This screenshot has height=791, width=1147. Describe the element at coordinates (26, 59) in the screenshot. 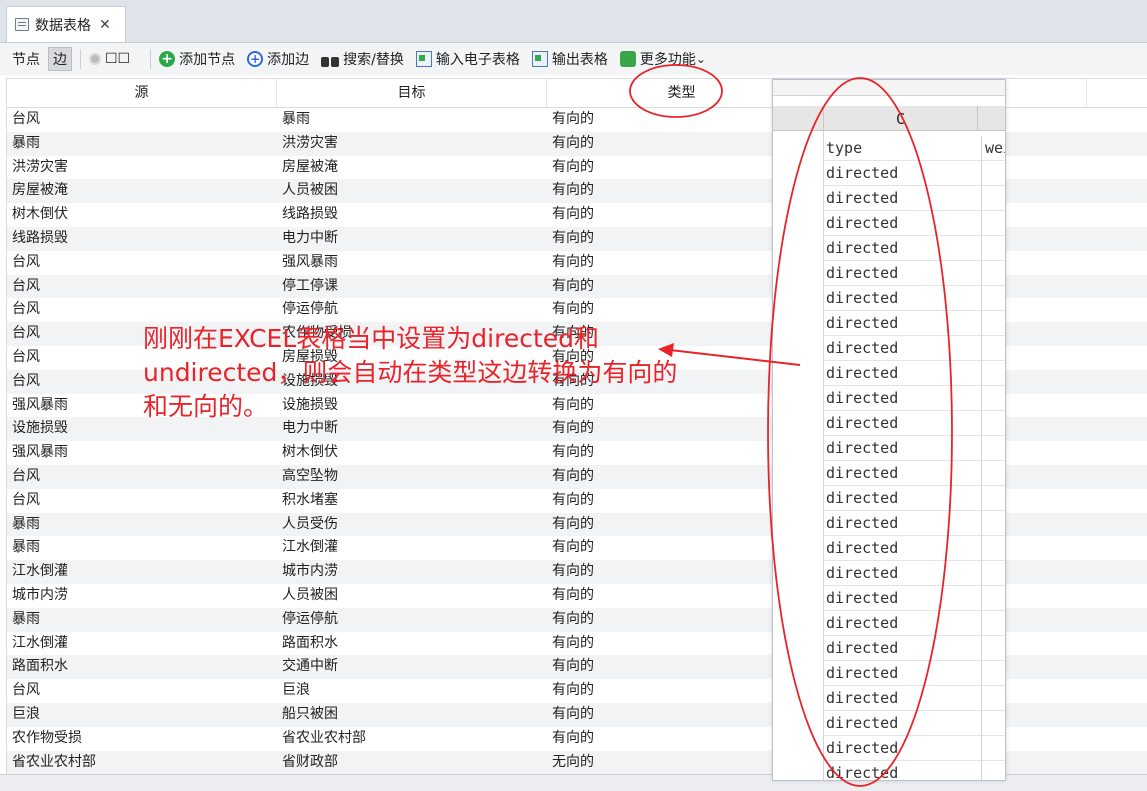

I see `nodes-toggle: 节点` at that location.